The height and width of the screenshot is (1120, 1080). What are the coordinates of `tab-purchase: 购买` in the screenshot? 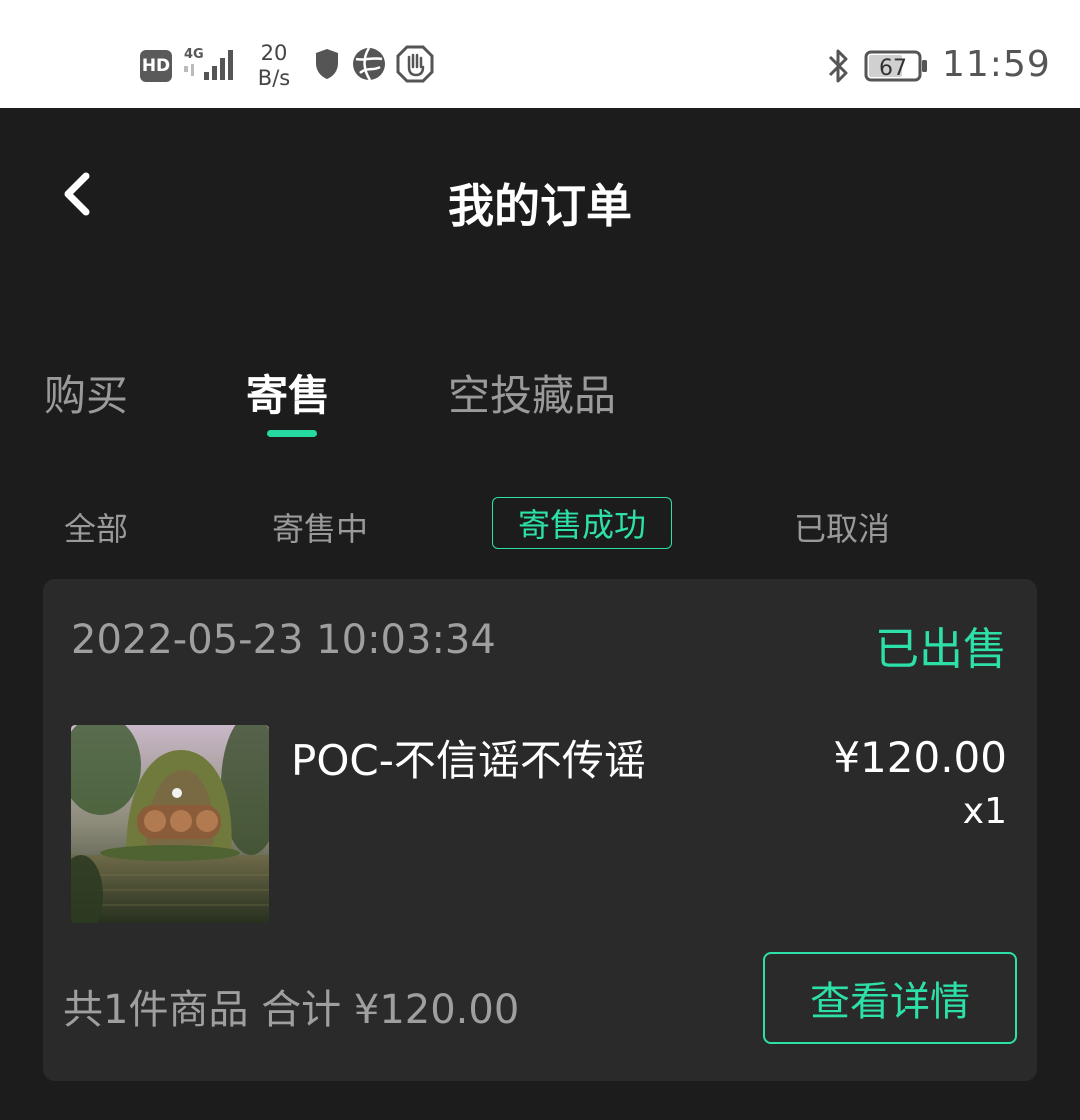 It's located at (86, 392).